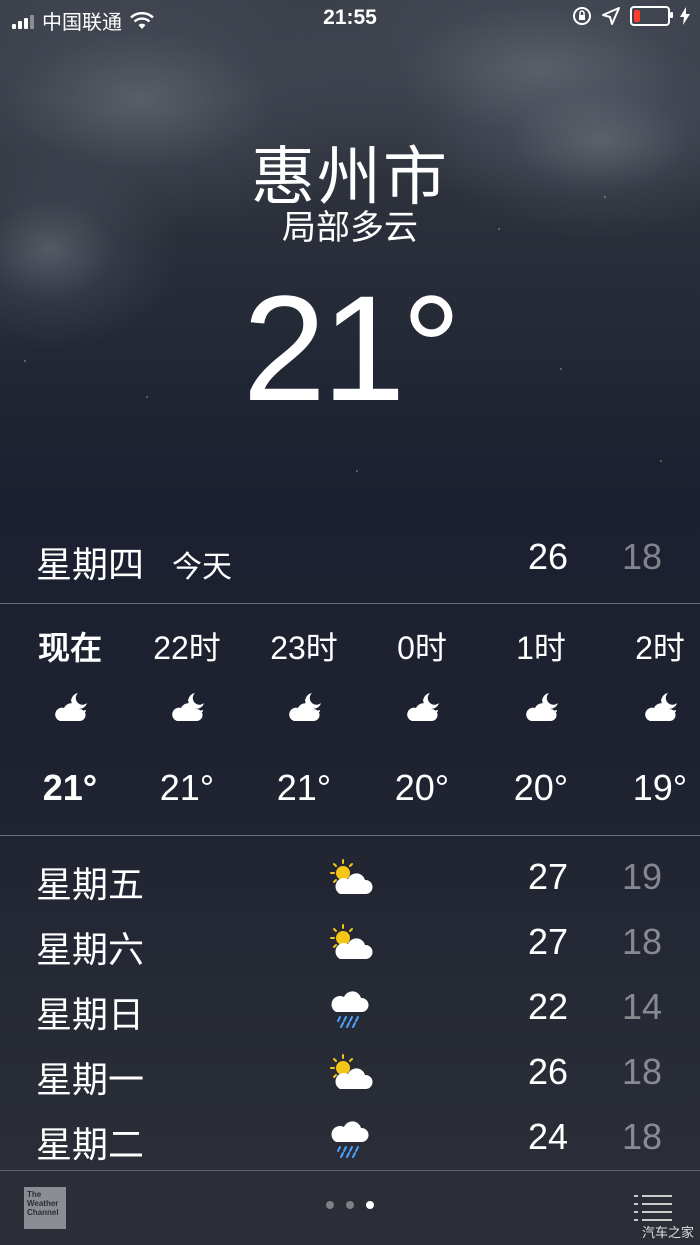 Image resolution: width=700 pixels, height=1245 pixels. What do you see at coordinates (370, 1205) in the screenshot?
I see `page-dot-active` at bounding box center [370, 1205].